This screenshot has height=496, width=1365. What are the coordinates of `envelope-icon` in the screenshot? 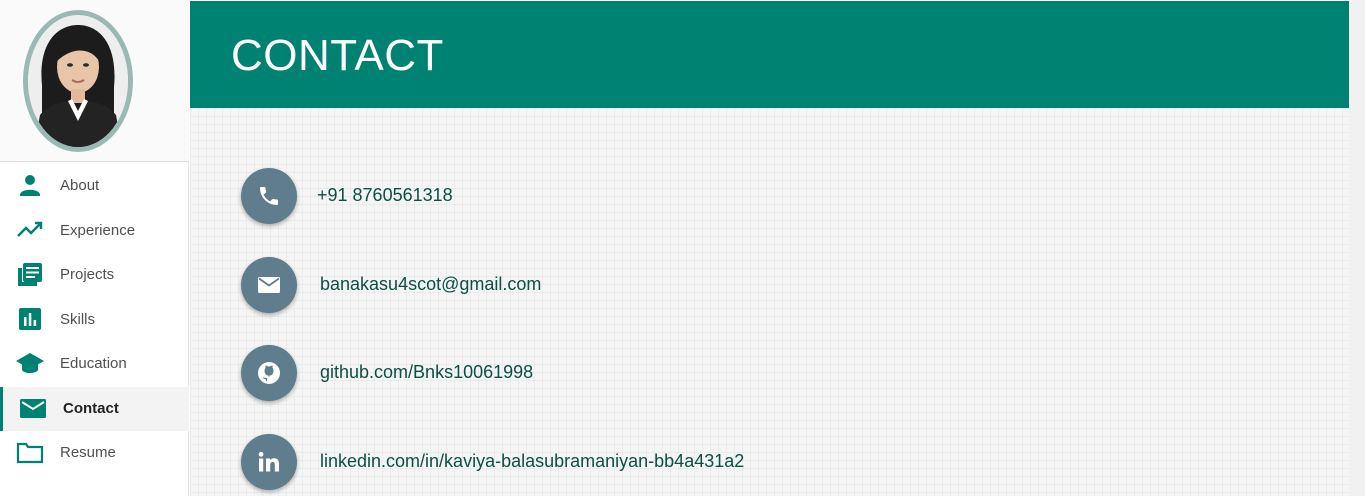 It's located at (269, 285).